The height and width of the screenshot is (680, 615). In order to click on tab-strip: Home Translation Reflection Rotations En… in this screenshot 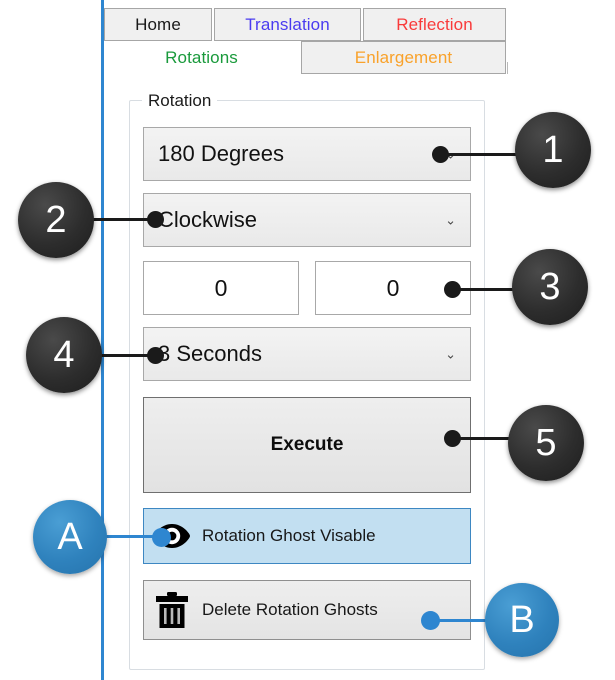, I will do `click(305, 43)`.